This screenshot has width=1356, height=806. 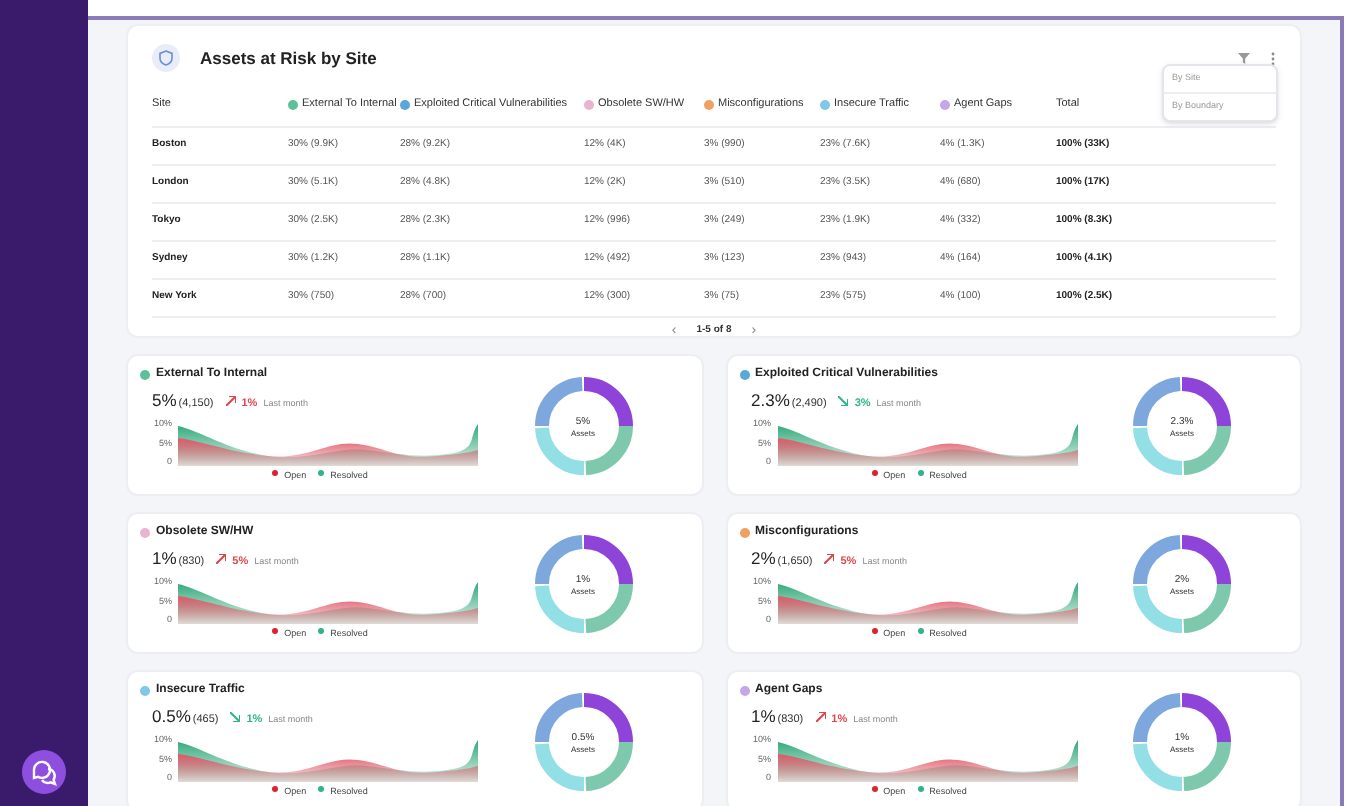 I want to click on help-chat-icon, so click(x=44, y=772).